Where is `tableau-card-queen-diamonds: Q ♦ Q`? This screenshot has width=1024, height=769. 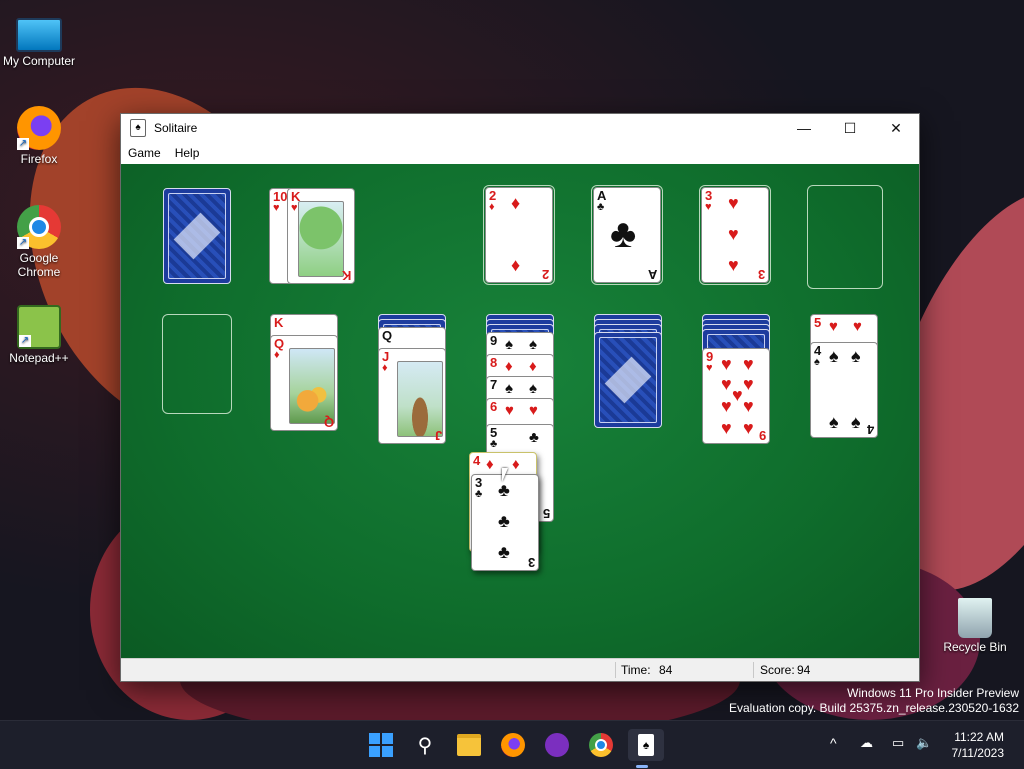 tableau-card-queen-diamonds: Q ♦ Q is located at coordinates (304, 383).